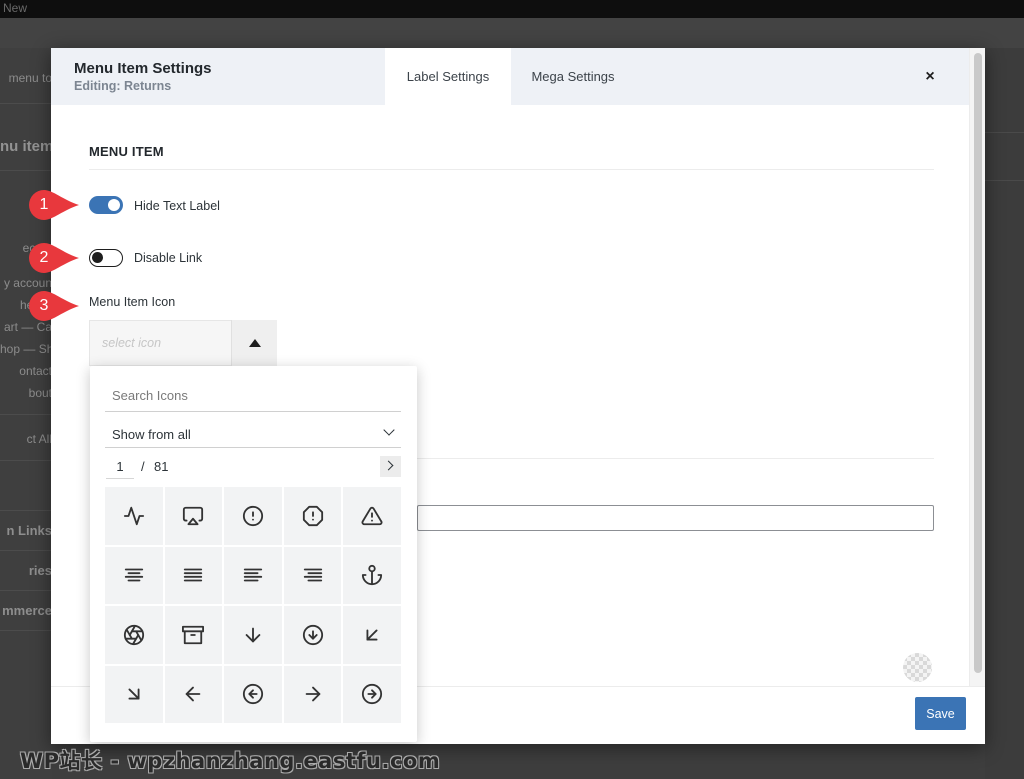  I want to click on alert-octagon-icon, so click(312, 515).